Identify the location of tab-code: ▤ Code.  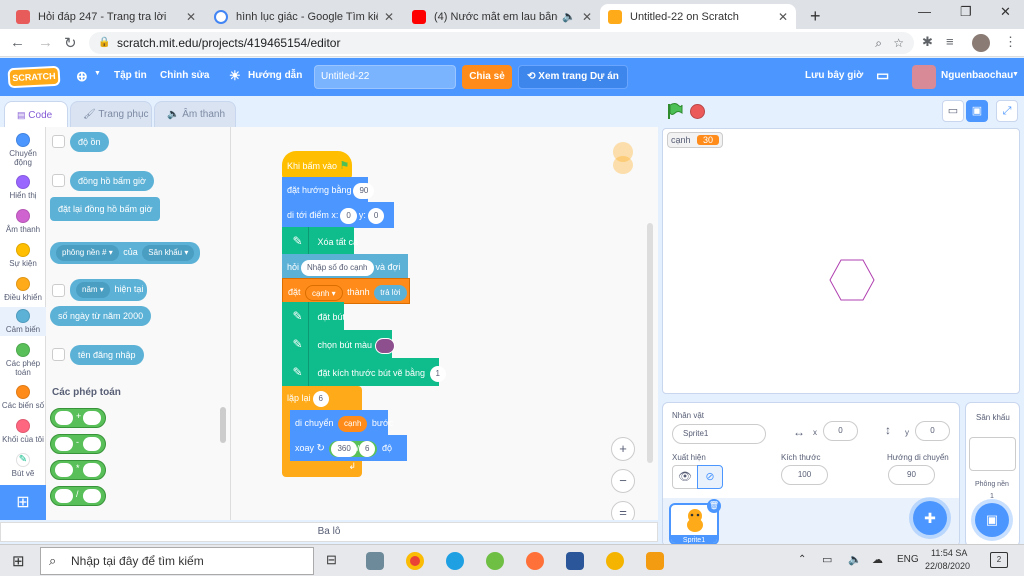
(36, 114).